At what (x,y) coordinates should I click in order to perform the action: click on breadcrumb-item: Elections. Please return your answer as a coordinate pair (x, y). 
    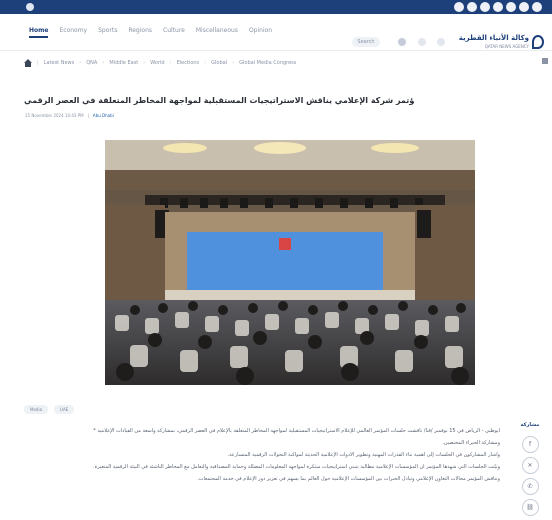
    Looking at the image, I should click on (188, 63).